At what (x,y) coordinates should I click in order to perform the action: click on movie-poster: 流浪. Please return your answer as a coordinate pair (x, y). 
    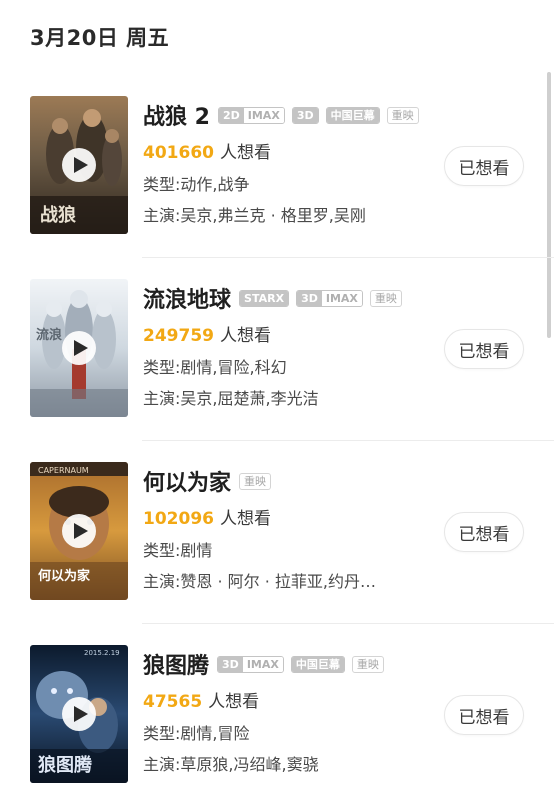
    Looking at the image, I should click on (79, 348).